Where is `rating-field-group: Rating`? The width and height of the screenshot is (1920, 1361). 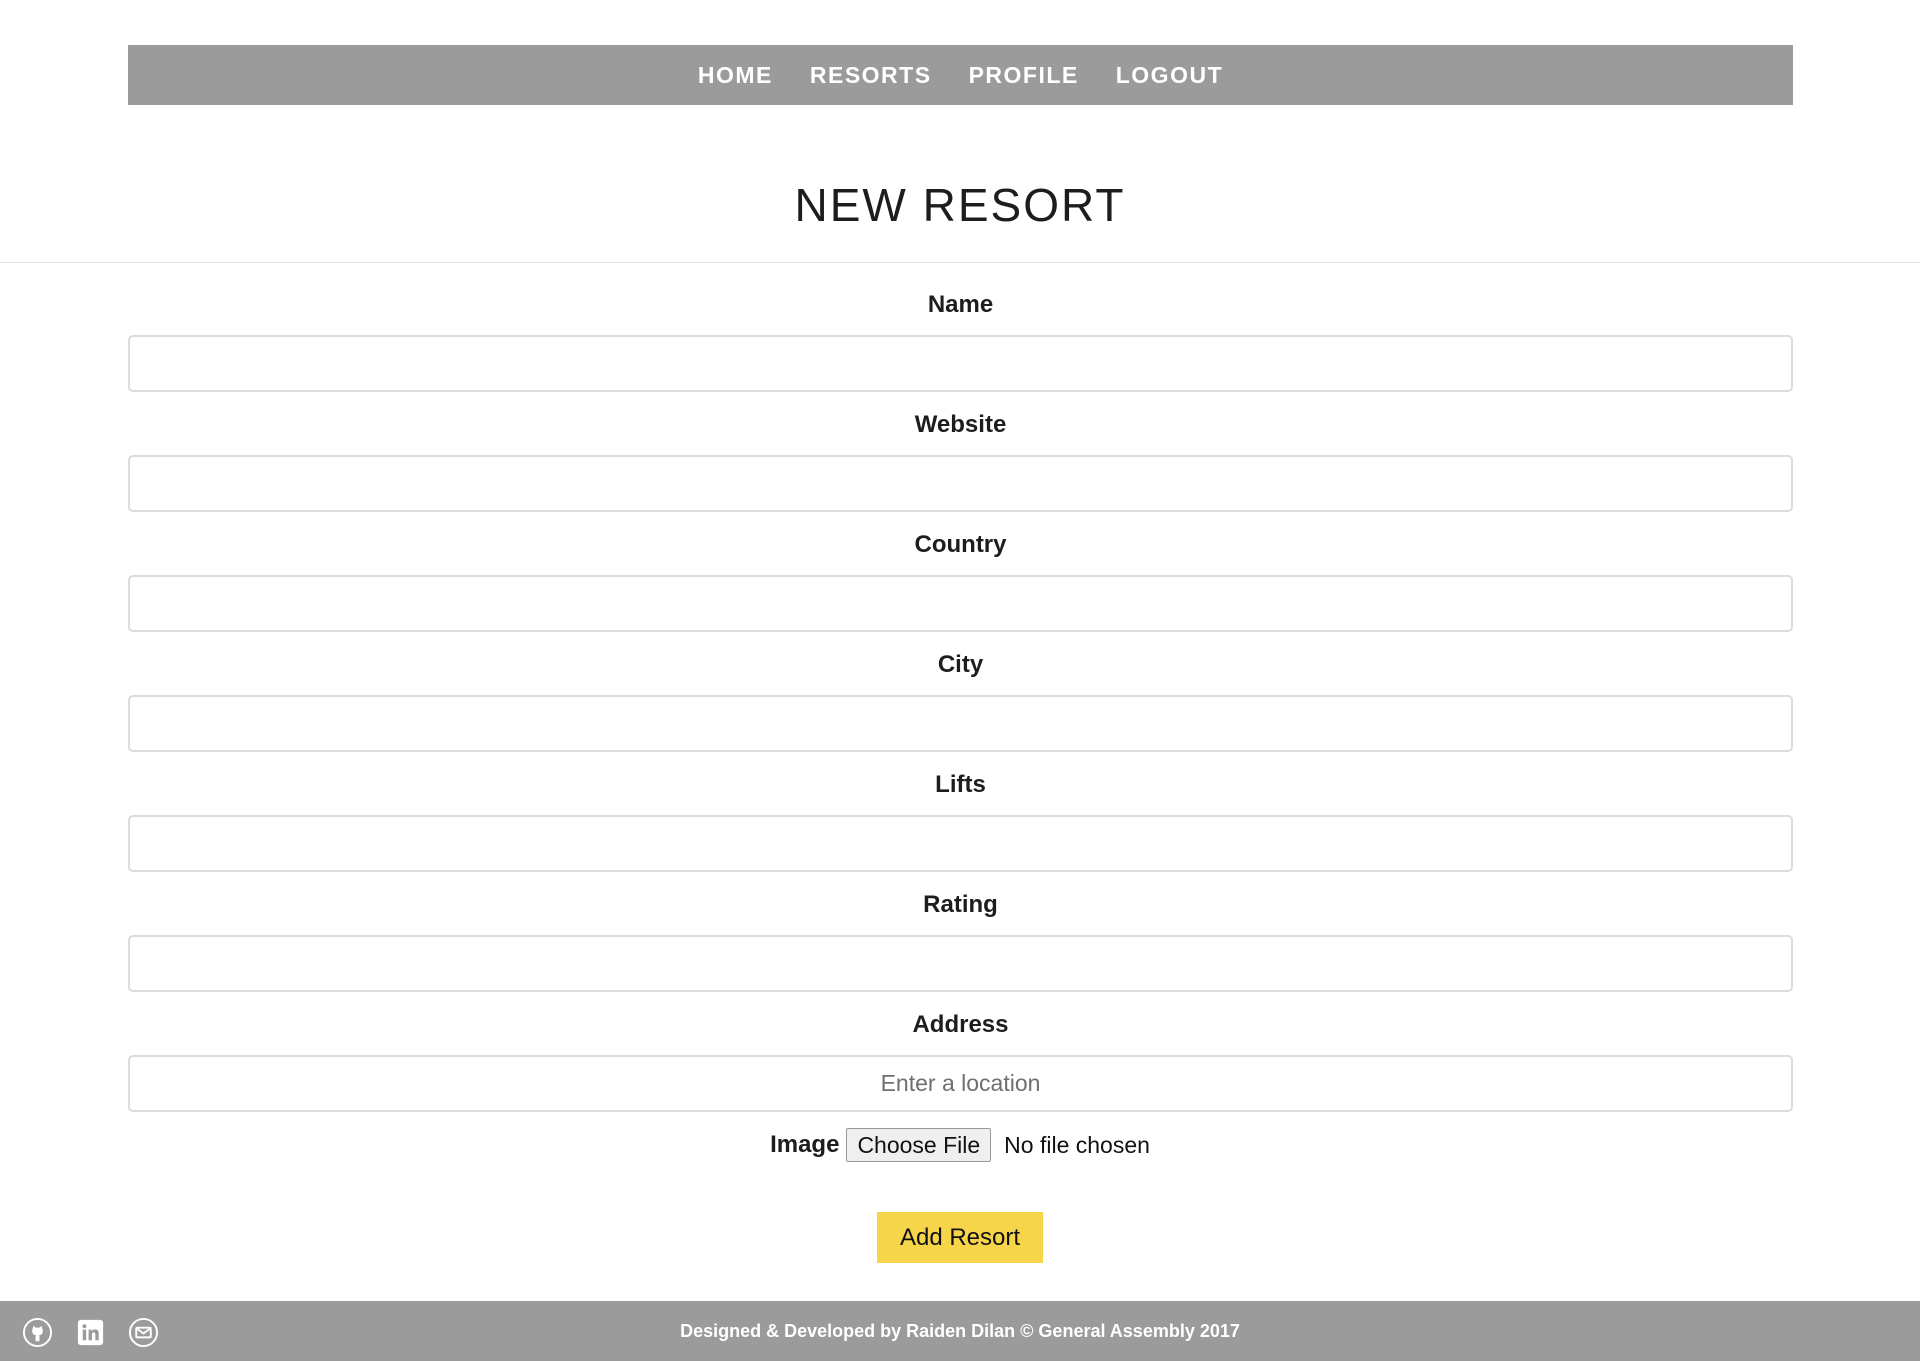 rating-field-group: Rating is located at coordinates (960, 927).